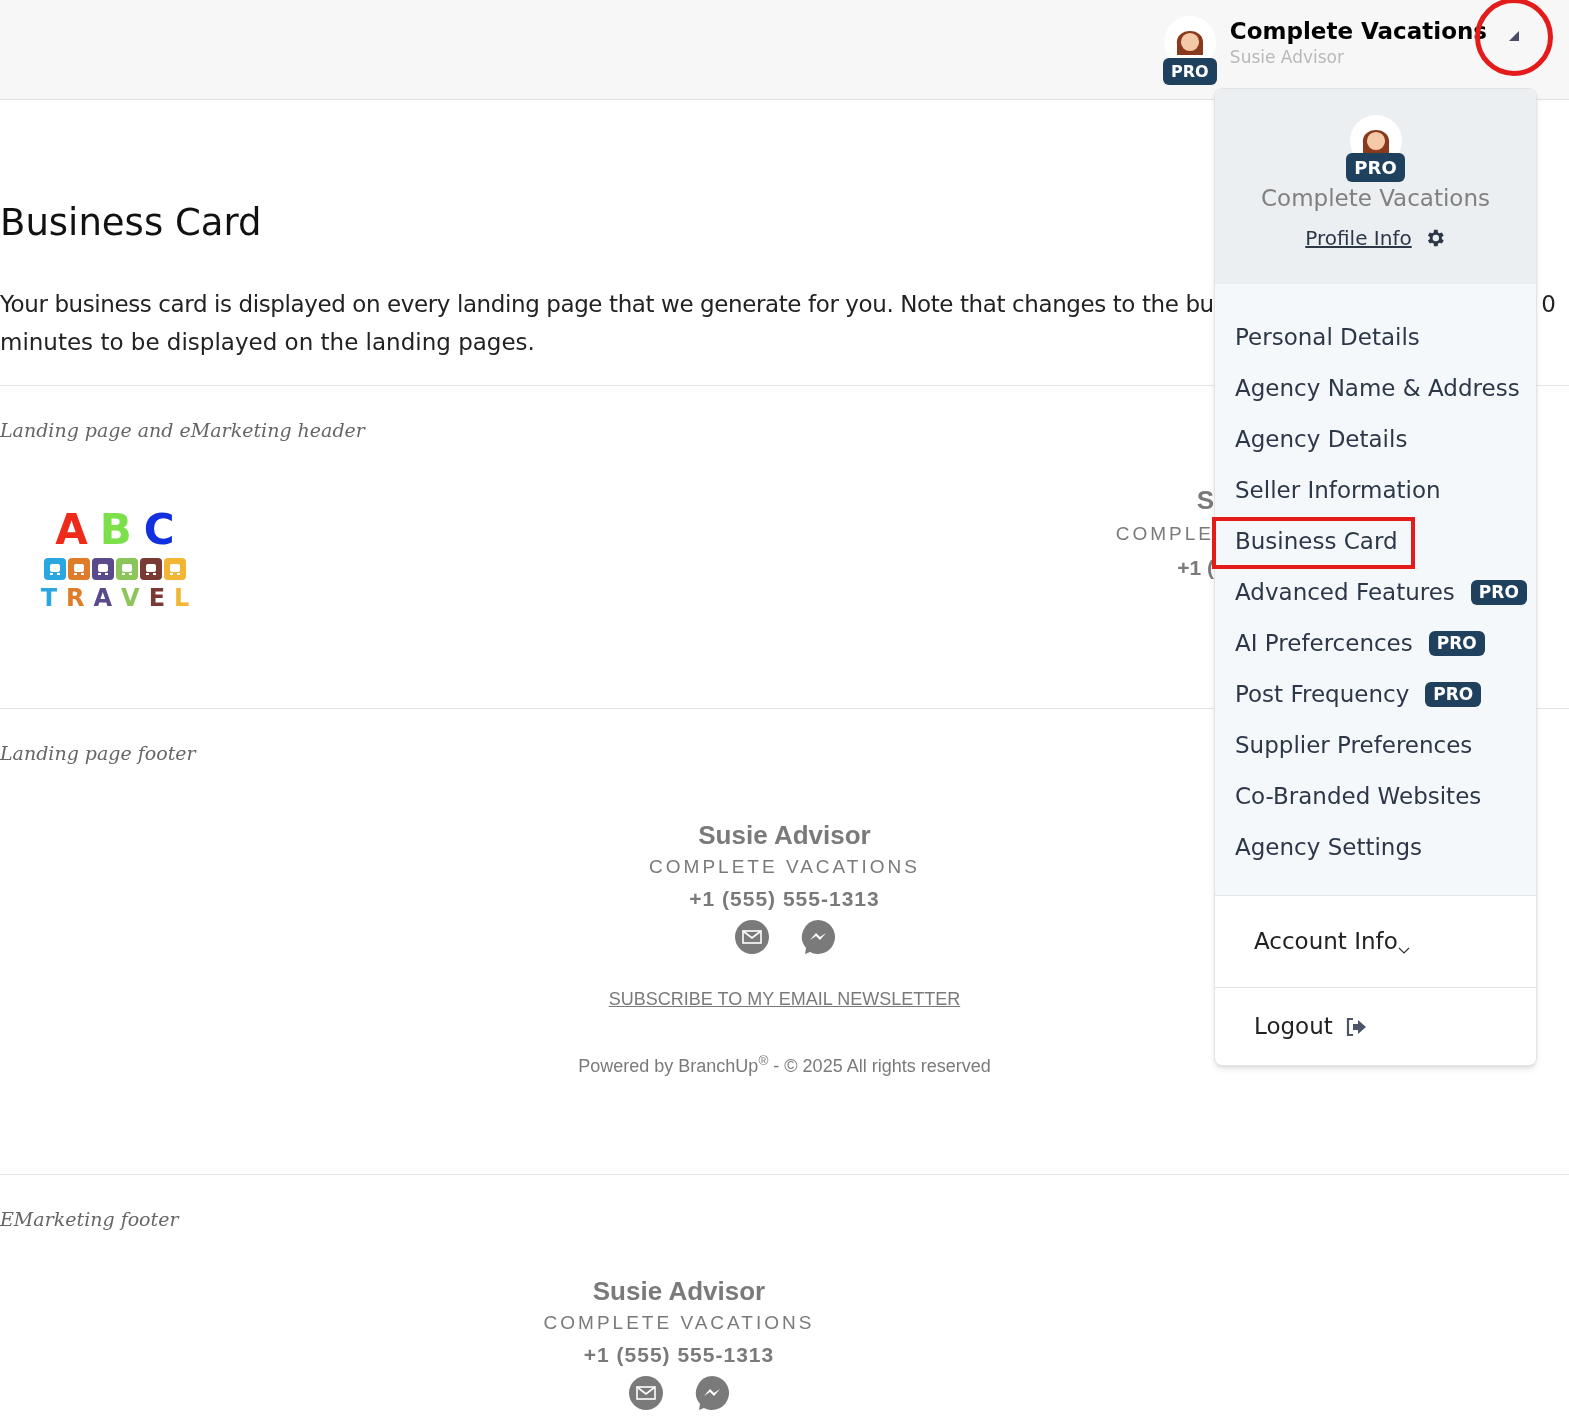 This screenshot has width=1569, height=1416. I want to click on logout-item: Logout, so click(1293, 1026).